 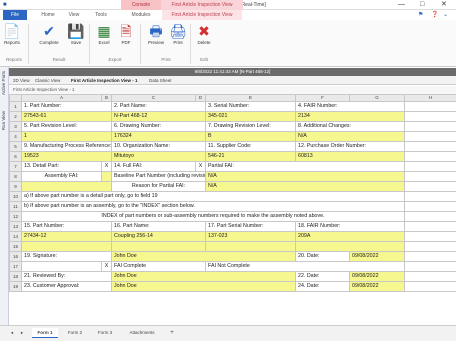 What do you see at coordinates (142, 333) in the screenshot?
I see `sheet-tab-attachments: Attachments` at bounding box center [142, 333].